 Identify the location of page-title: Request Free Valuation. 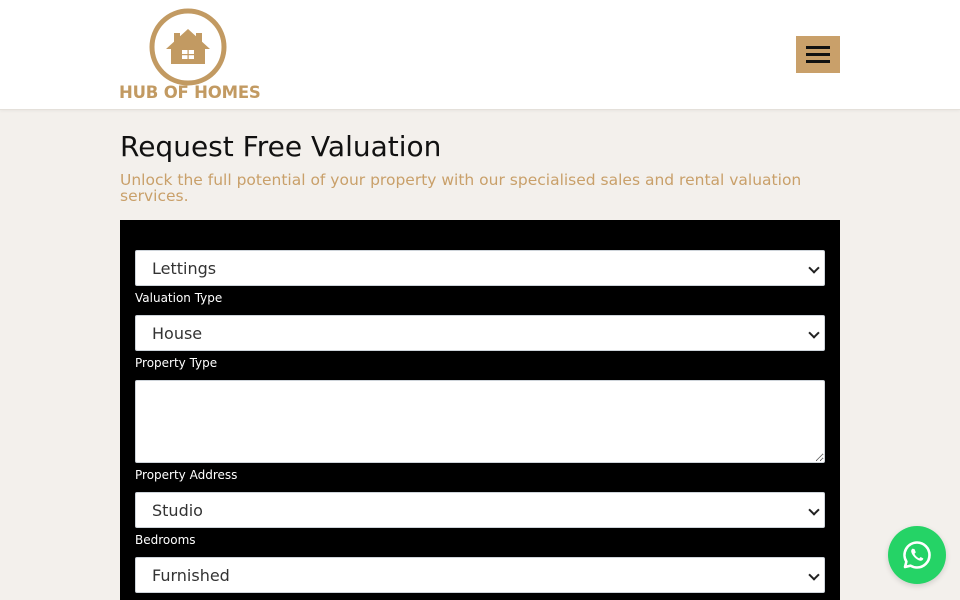
(281, 146).